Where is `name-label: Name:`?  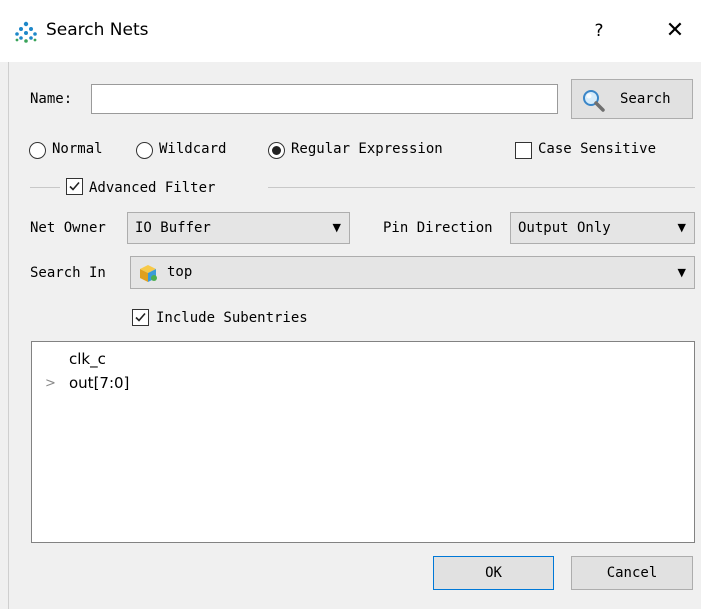 name-label: Name: is located at coordinates (51, 99).